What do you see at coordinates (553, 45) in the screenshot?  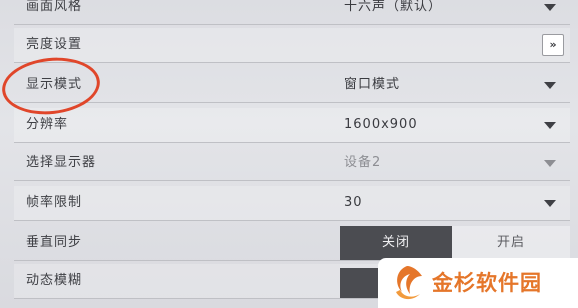 I see `brightness-expand-button: »` at bounding box center [553, 45].